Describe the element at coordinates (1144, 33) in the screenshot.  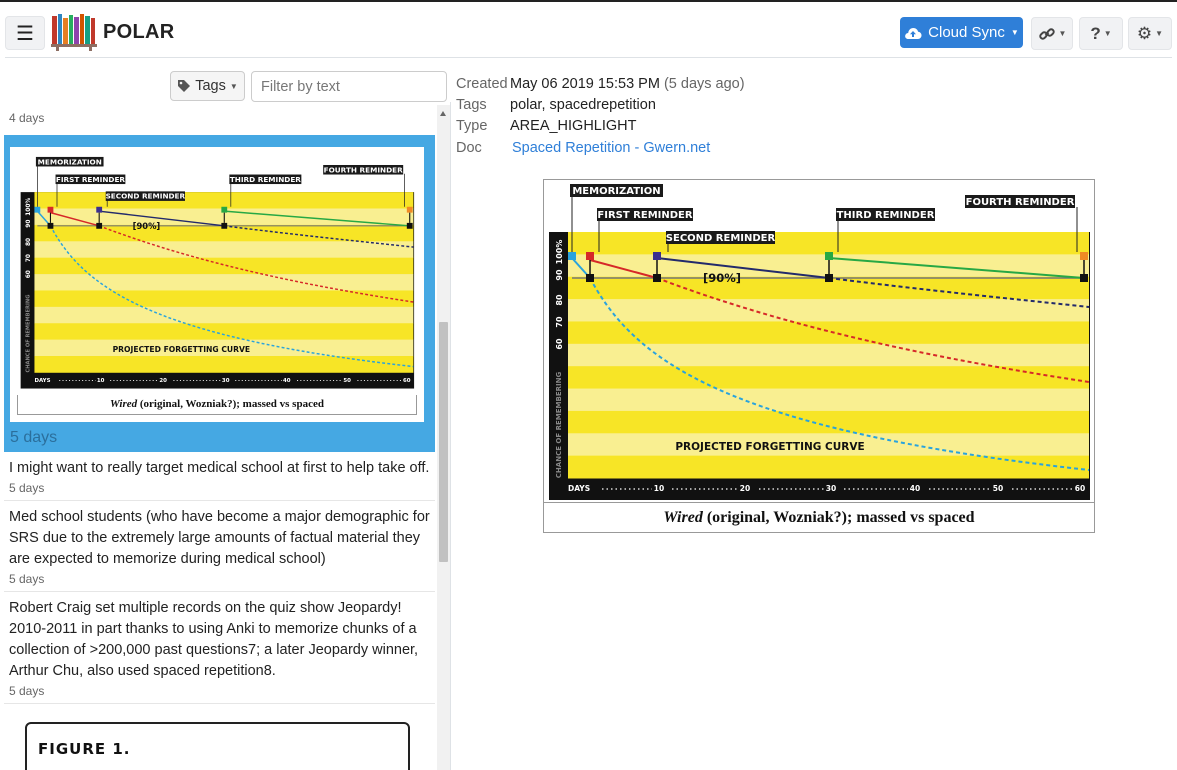
I see `gear-icon: ⚙` at that location.